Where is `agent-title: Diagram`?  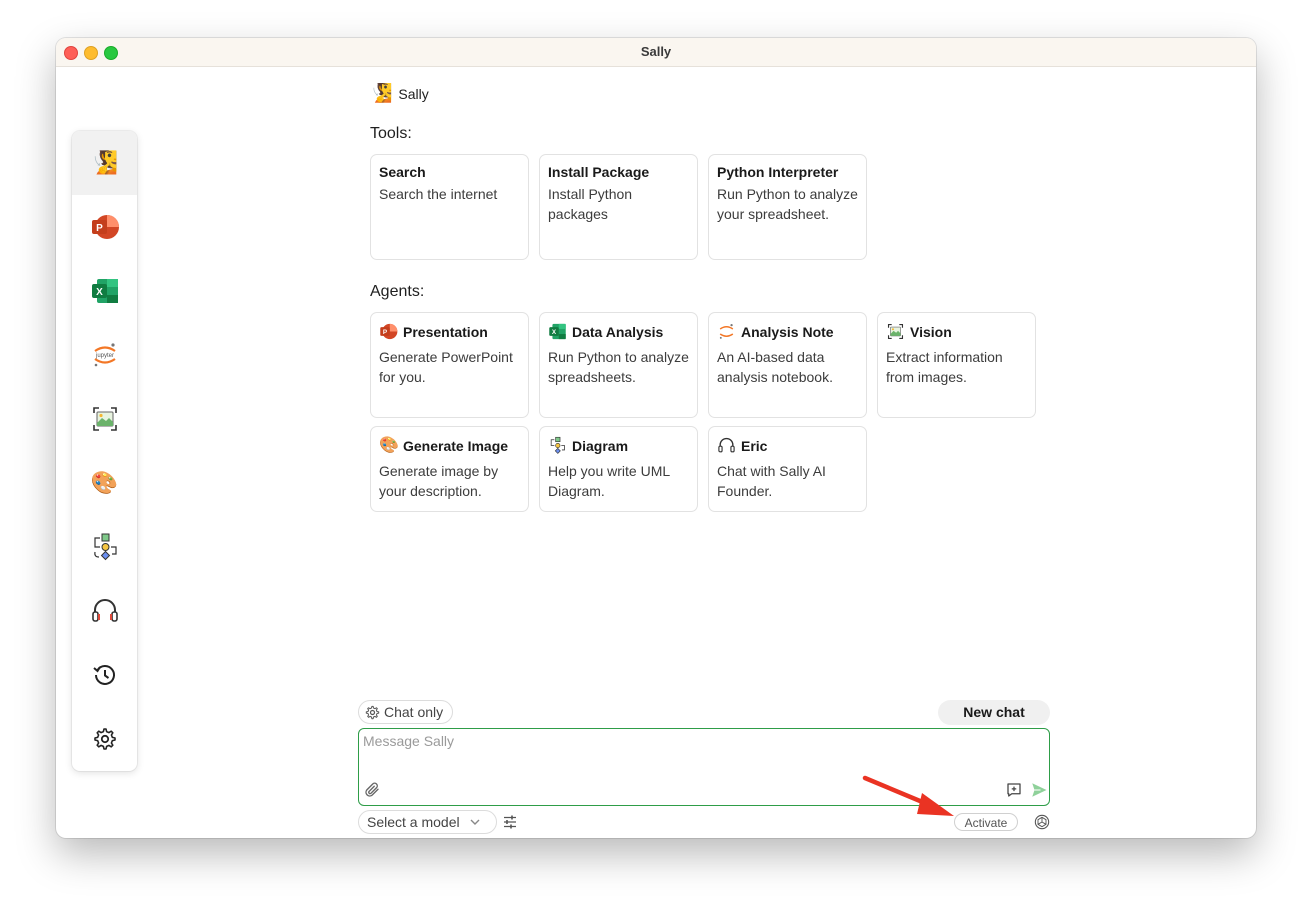 agent-title: Diagram is located at coordinates (600, 445).